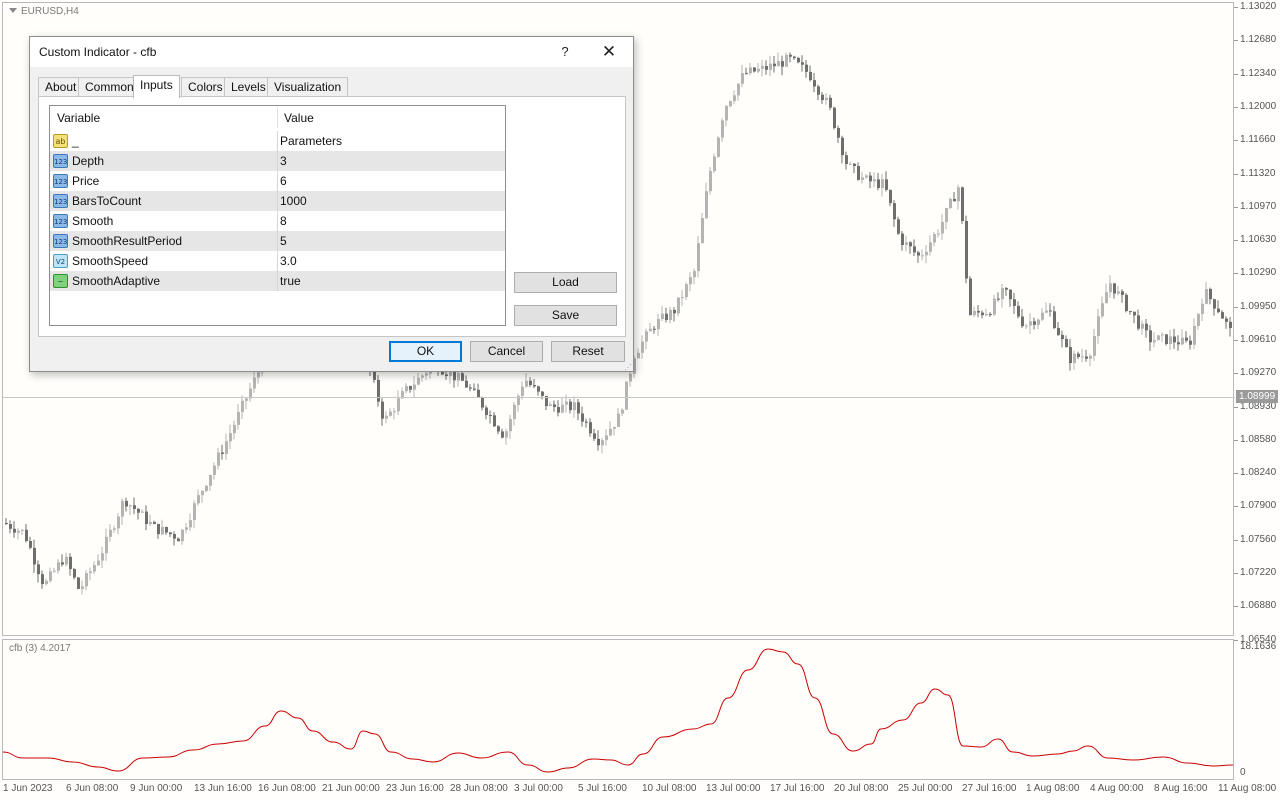  Describe the element at coordinates (290, 281) in the screenshot. I see `value-cell: true` at that location.